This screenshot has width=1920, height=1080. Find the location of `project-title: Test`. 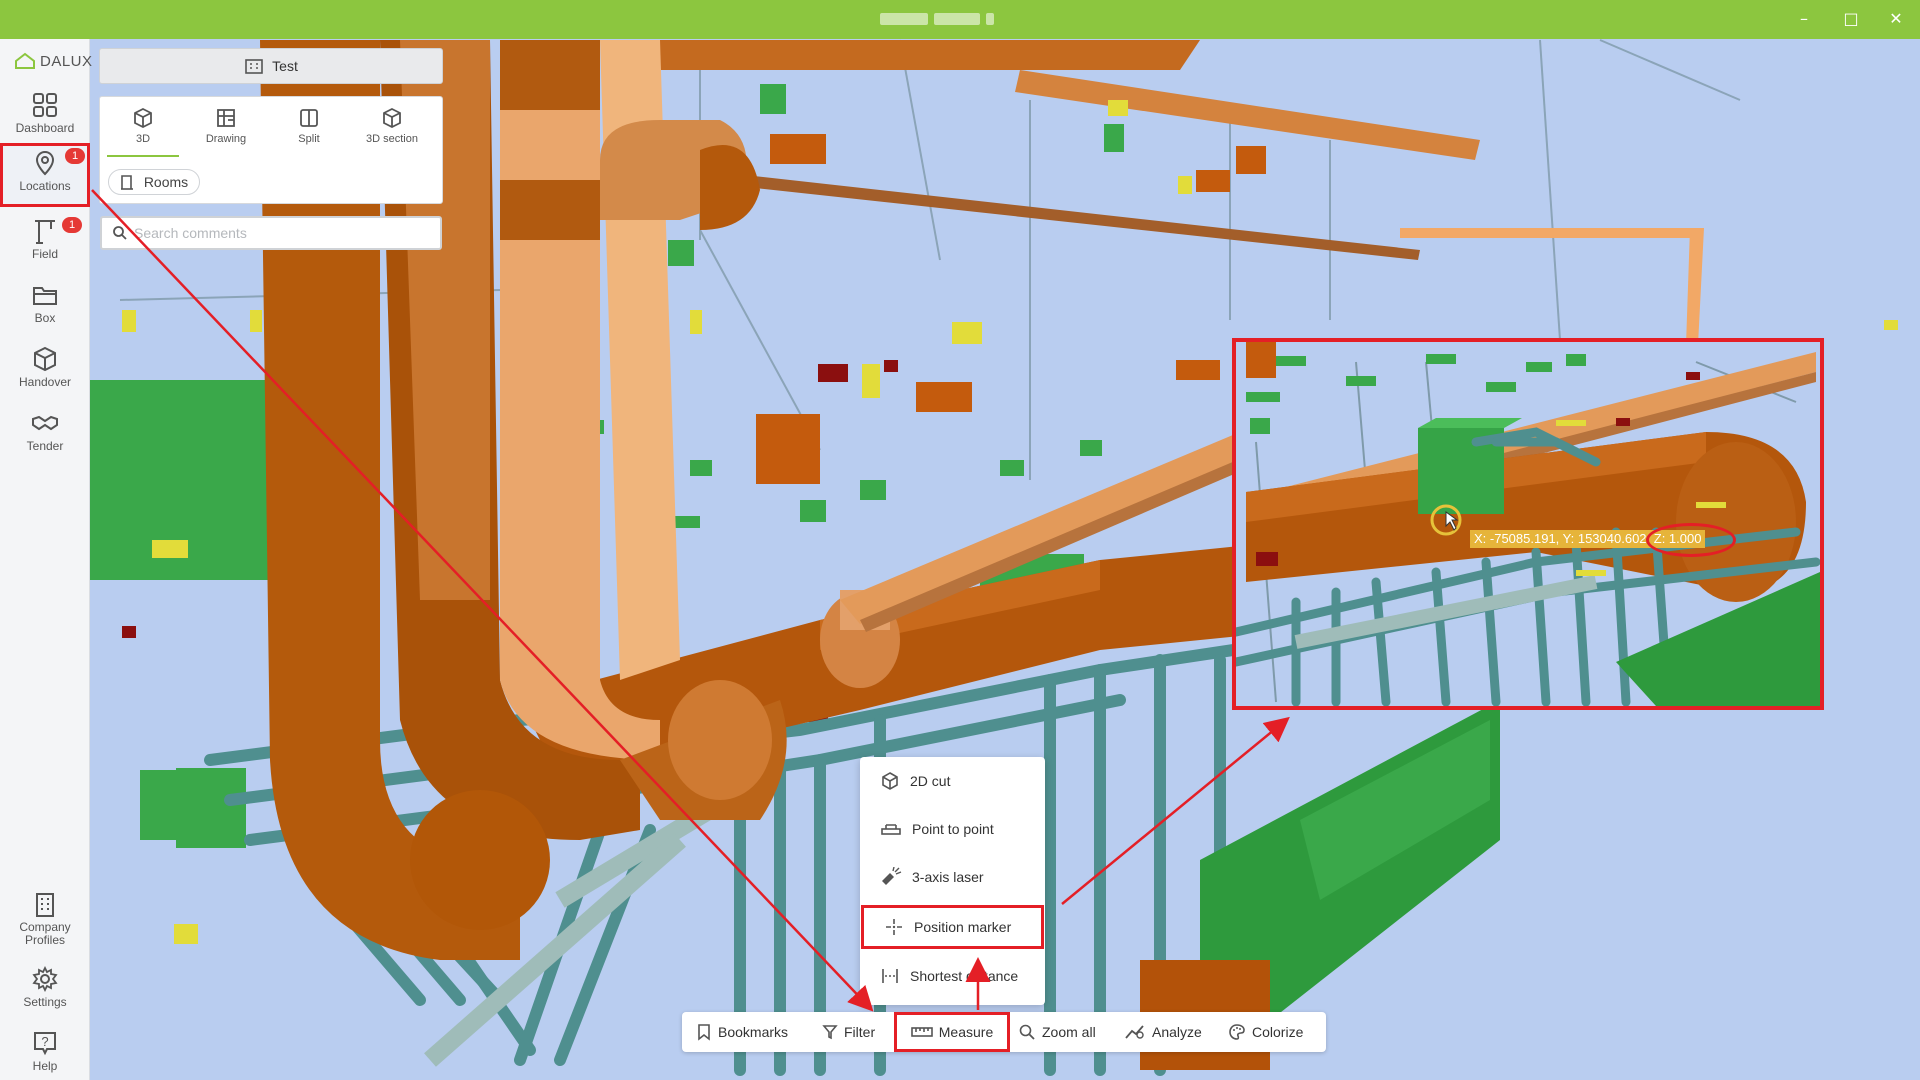

project-title: Test is located at coordinates (285, 66).